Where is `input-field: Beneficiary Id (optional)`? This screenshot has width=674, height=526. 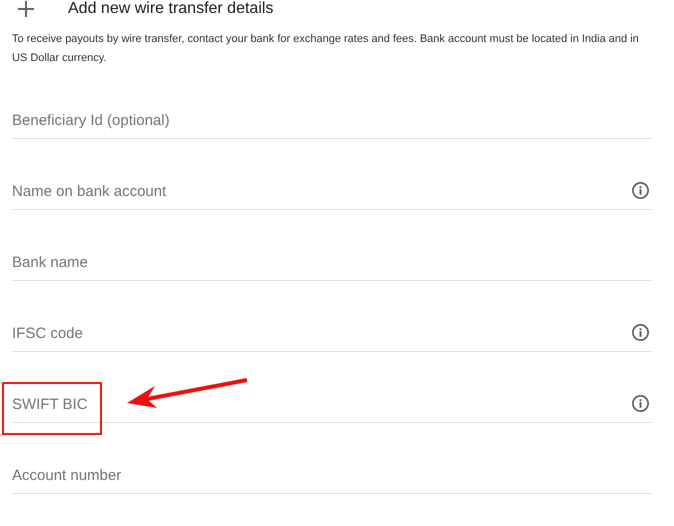 input-field: Beneficiary Id (optional) is located at coordinates (332, 120).